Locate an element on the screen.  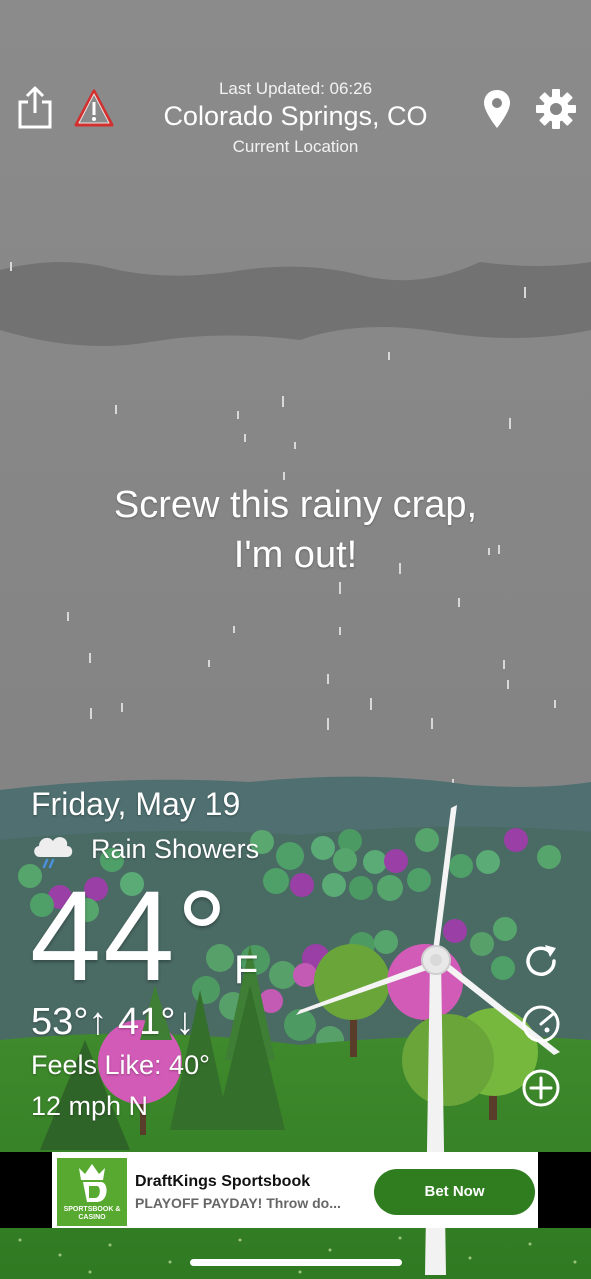
draftkings-crown-icon is located at coordinates (93, 1183).